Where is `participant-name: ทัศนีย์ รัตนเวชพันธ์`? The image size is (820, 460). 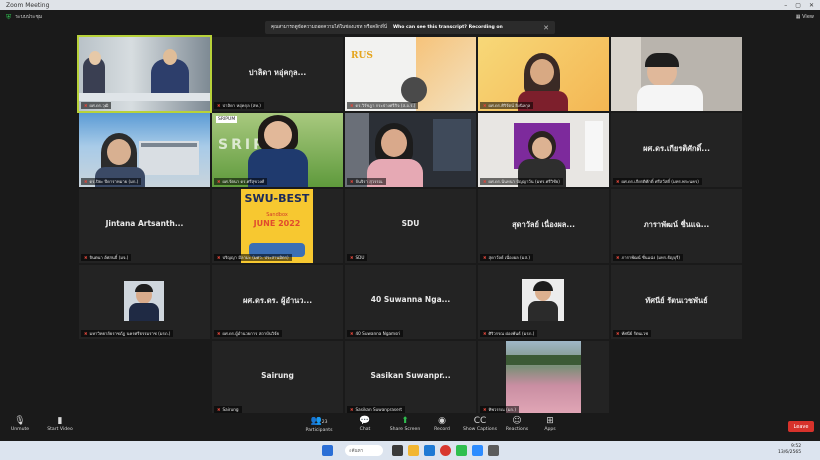 participant-name: ทัศนีย์ รัตนเวชพันธ์ is located at coordinates (676, 300).